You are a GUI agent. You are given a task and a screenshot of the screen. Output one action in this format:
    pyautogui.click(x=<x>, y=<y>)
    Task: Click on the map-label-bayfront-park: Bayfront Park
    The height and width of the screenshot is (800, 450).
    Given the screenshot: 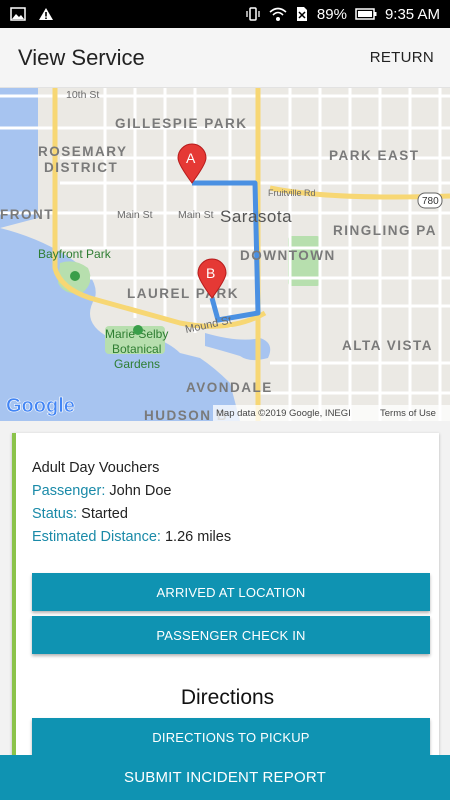 What is the action you would take?
    pyautogui.click(x=75, y=254)
    